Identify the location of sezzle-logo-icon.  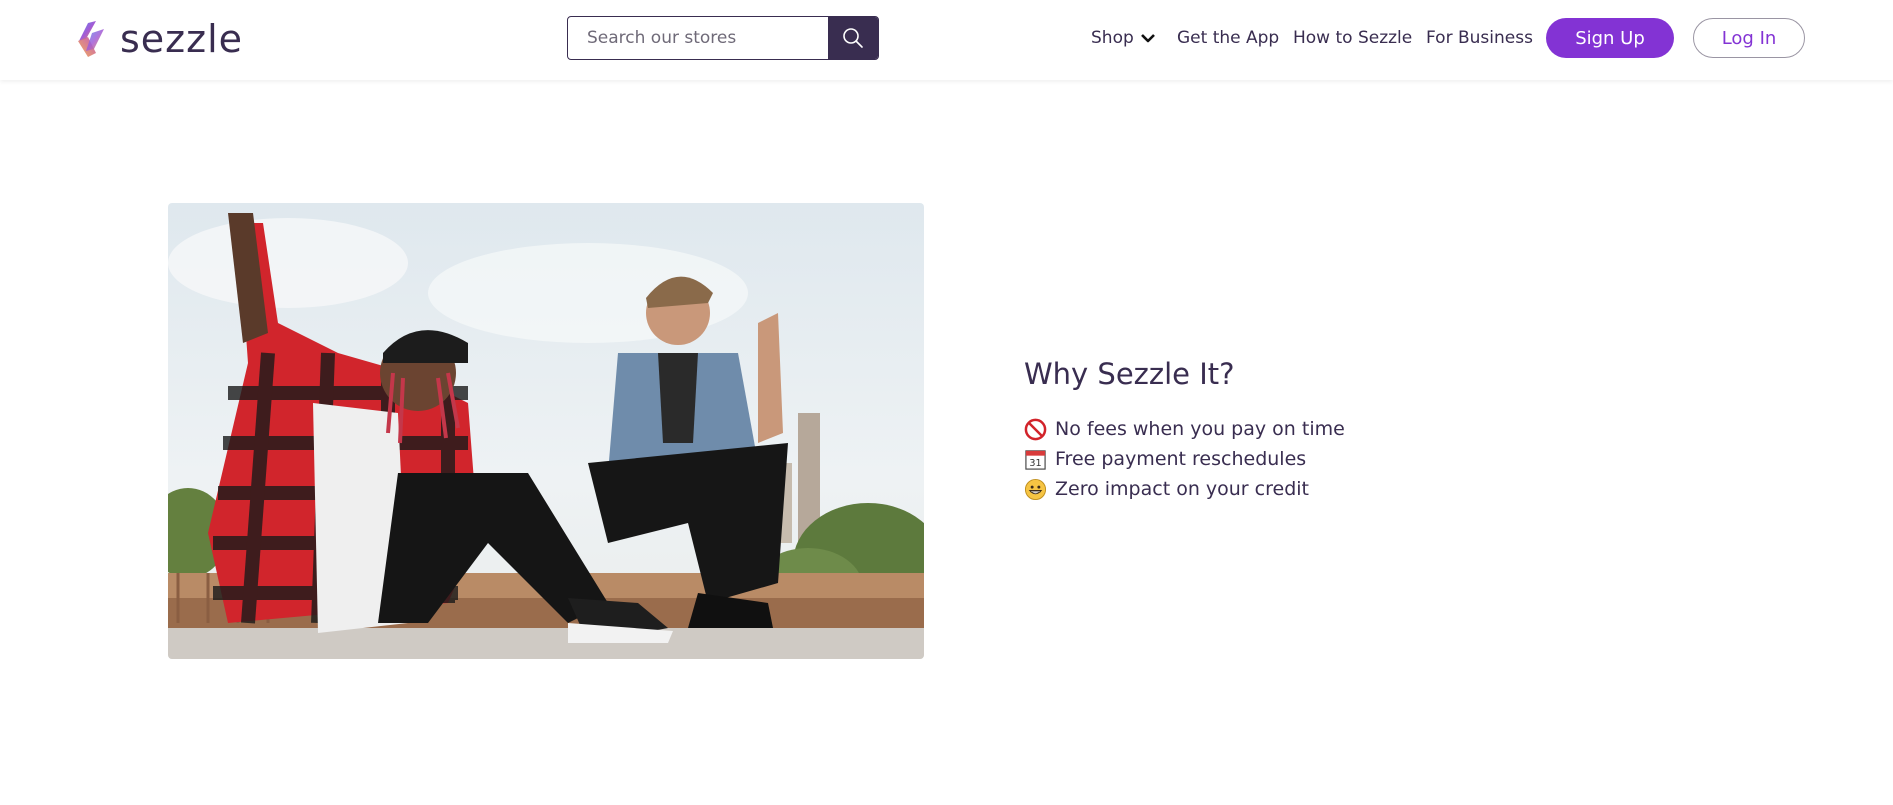
(91, 39).